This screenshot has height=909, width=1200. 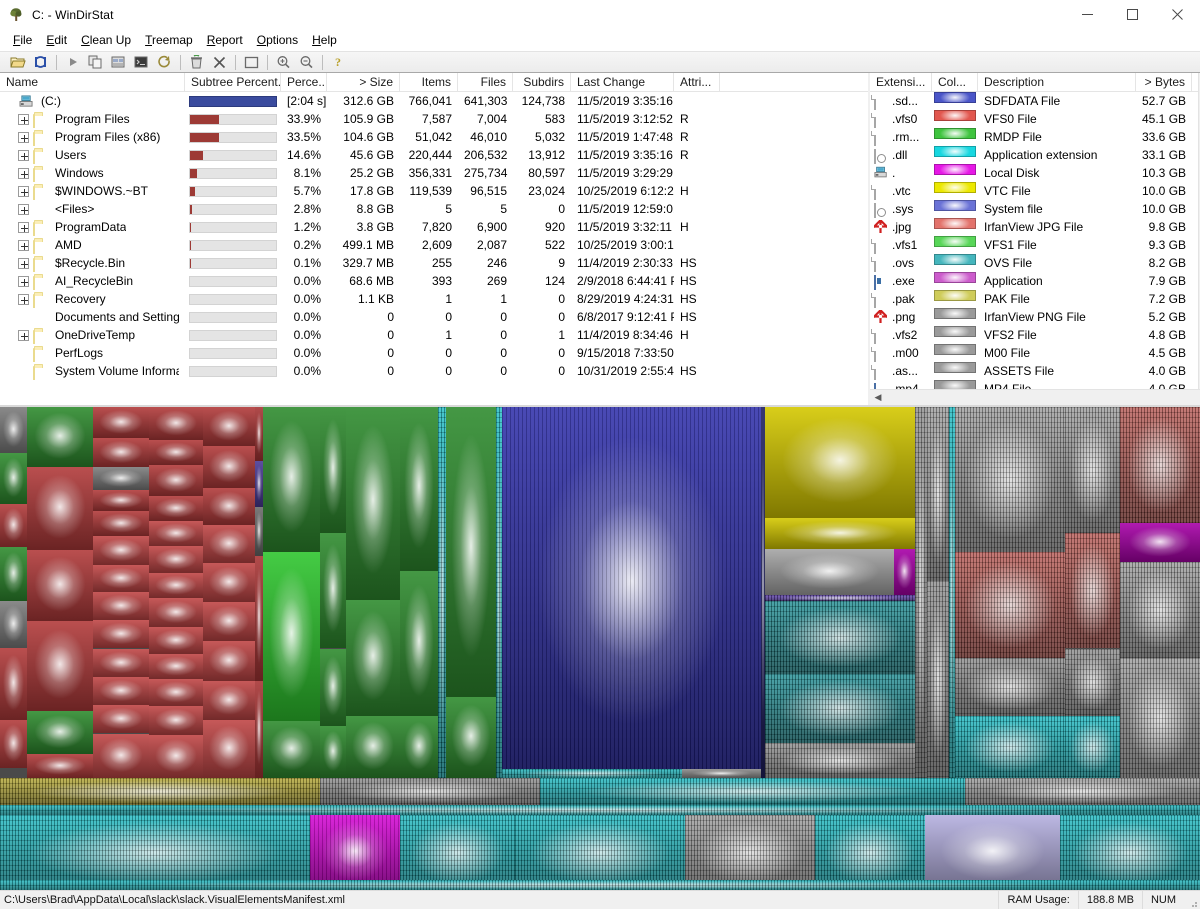 I want to click on extension-row: .vfs2 VFS2 File 4.8 GB, so click(x=1035, y=335).